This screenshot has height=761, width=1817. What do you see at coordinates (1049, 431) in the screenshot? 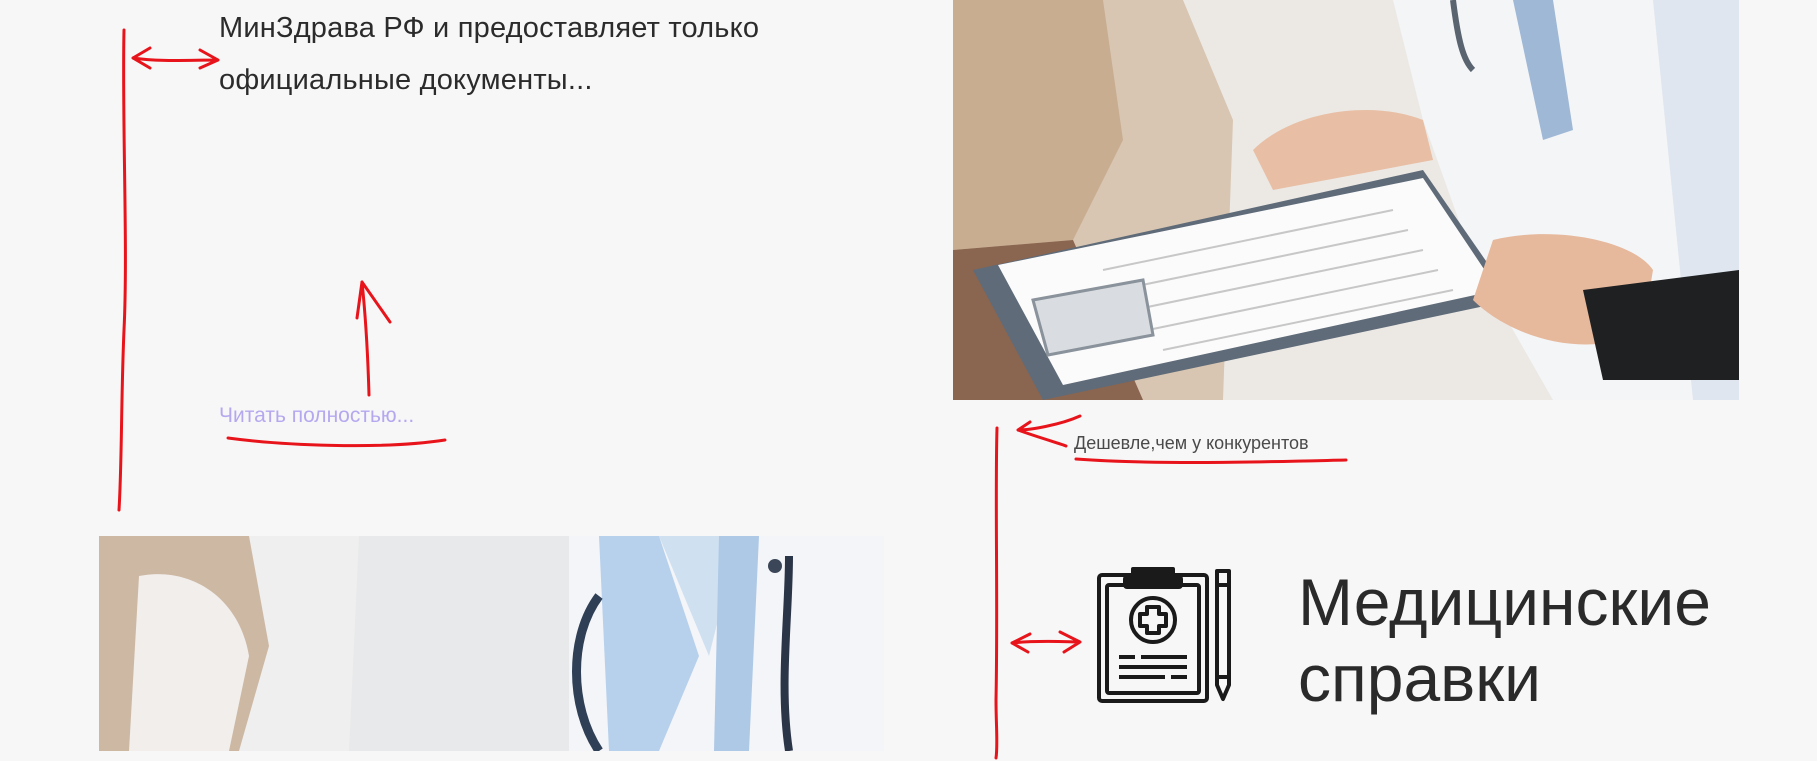
I see `annotation-arrow-tagline` at bounding box center [1049, 431].